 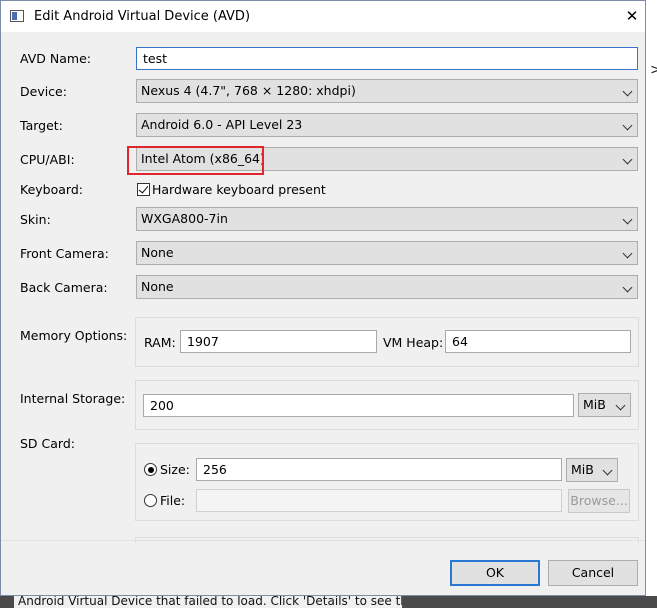 I want to click on sd-size-input, so click(x=379, y=469).